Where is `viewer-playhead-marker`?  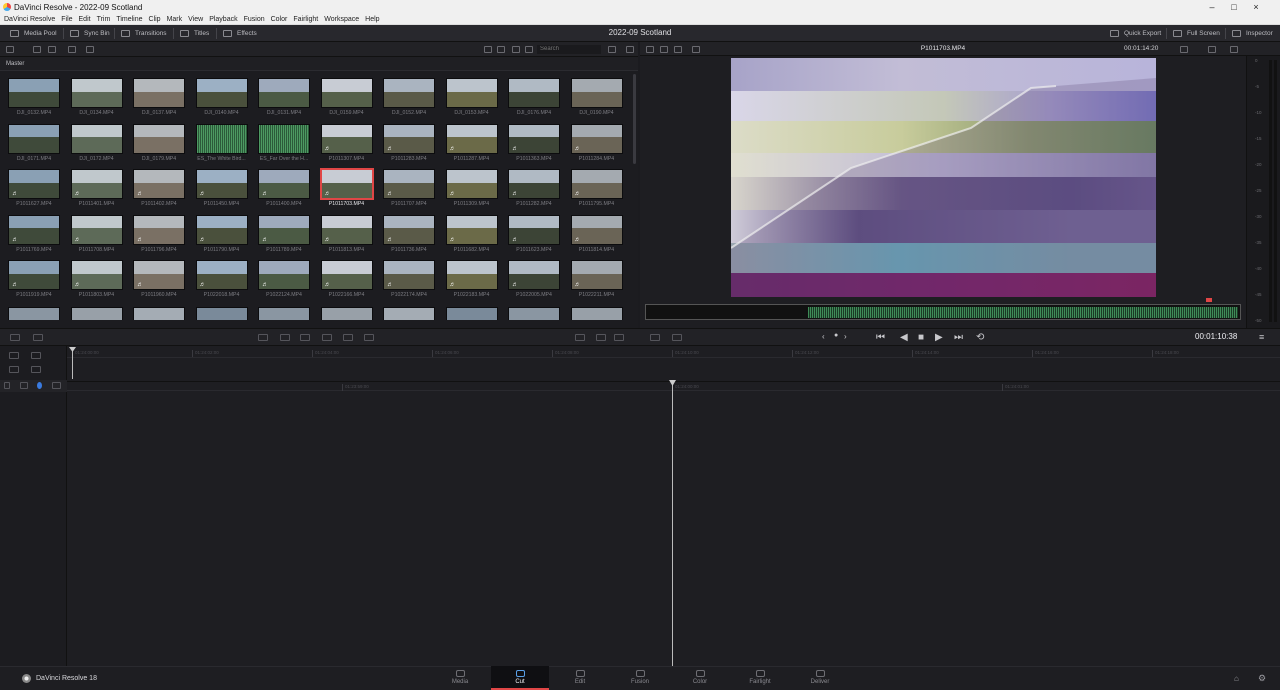 viewer-playhead-marker is located at coordinates (1209, 300).